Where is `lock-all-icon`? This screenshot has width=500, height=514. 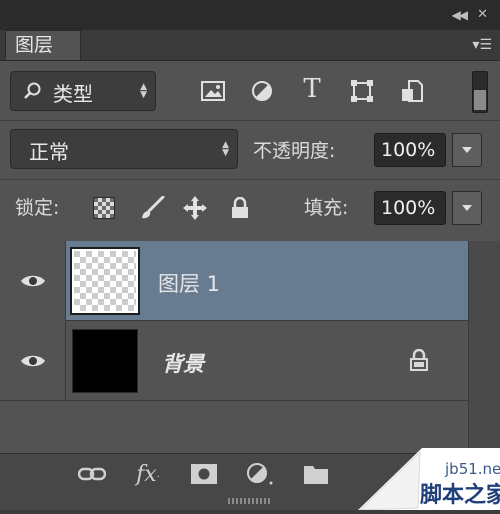 lock-all-icon is located at coordinates (240, 208).